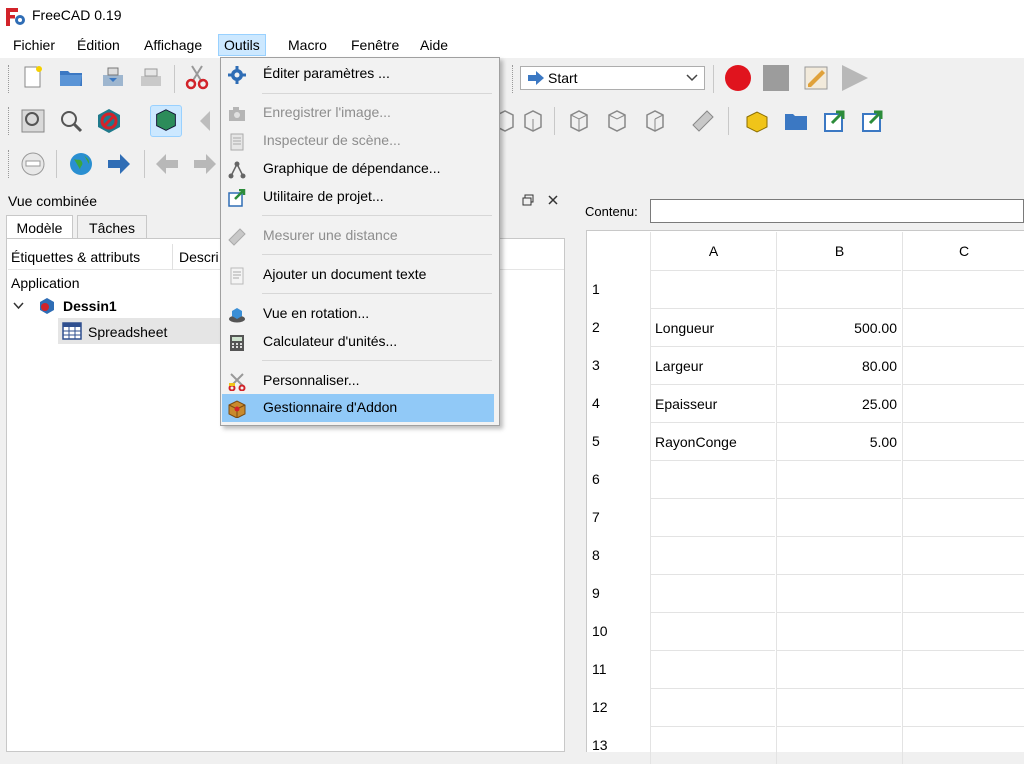 The width and height of the screenshot is (1024, 764). Describe the element at coordinates (571, 471) in the screenshot. I see `panel-splitter` at that location.